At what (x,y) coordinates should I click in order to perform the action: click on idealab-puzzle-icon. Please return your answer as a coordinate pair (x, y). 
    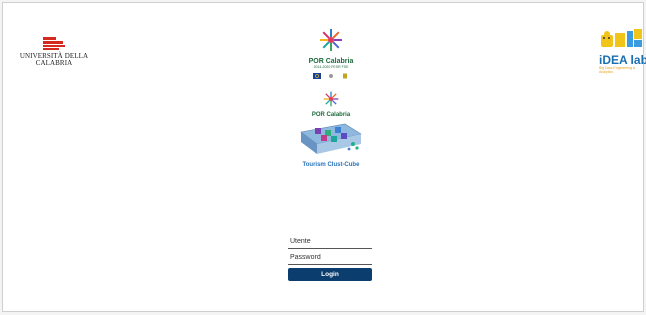
    Looking at the image, I should click on (621, 38).